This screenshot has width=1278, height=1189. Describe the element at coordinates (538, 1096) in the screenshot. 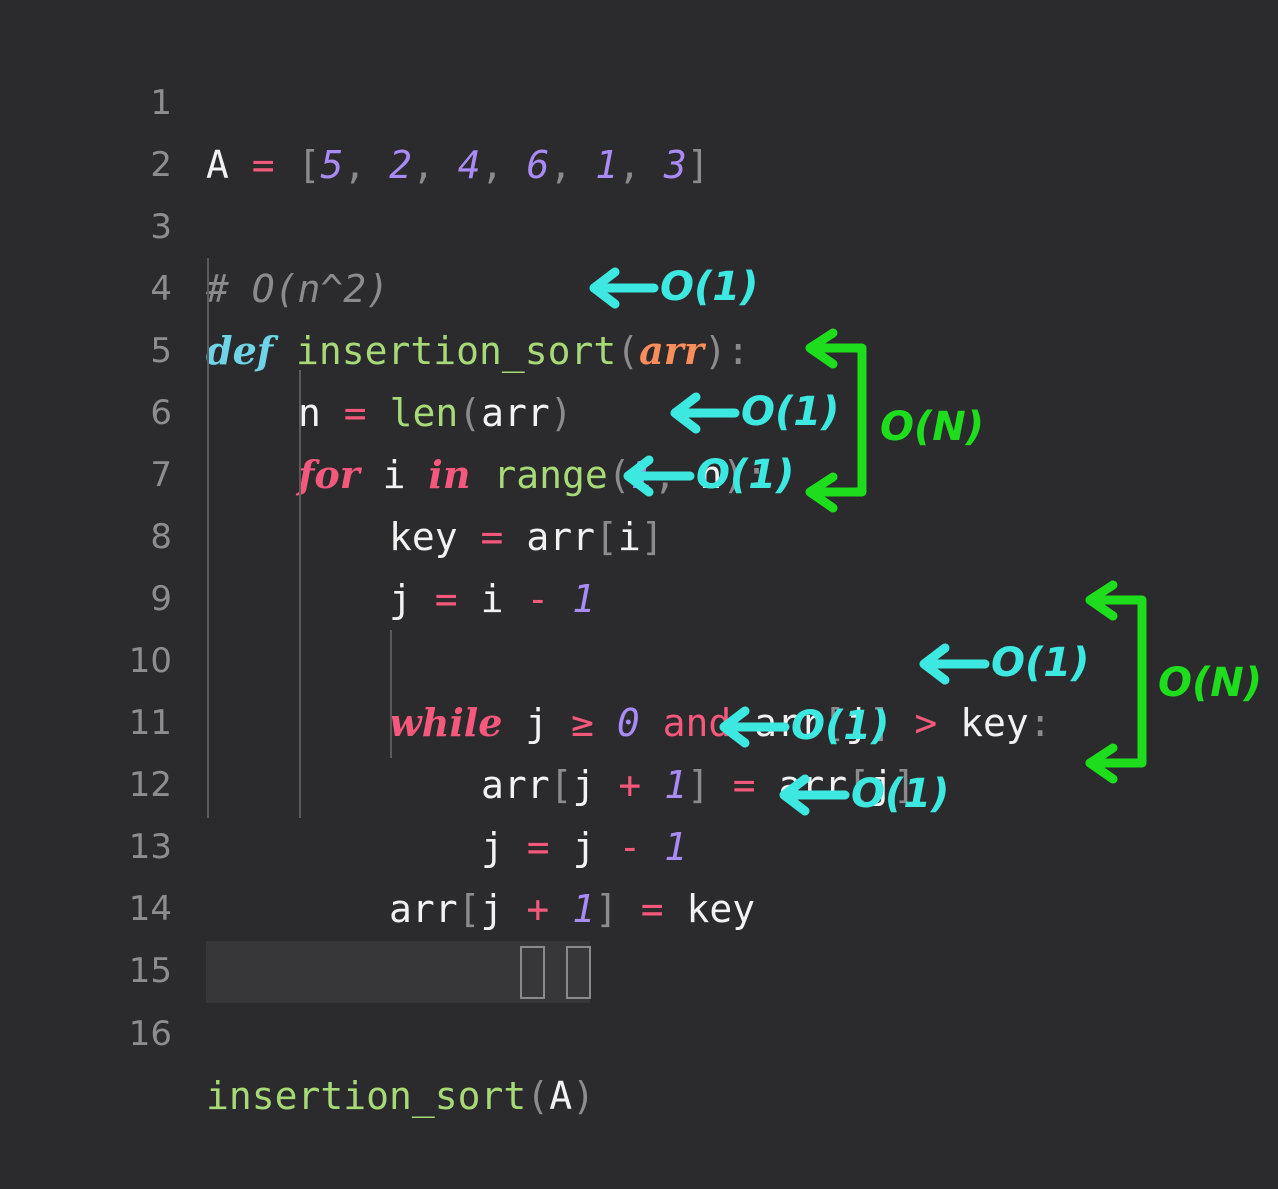

I see `token-paren-open: (` at that location.